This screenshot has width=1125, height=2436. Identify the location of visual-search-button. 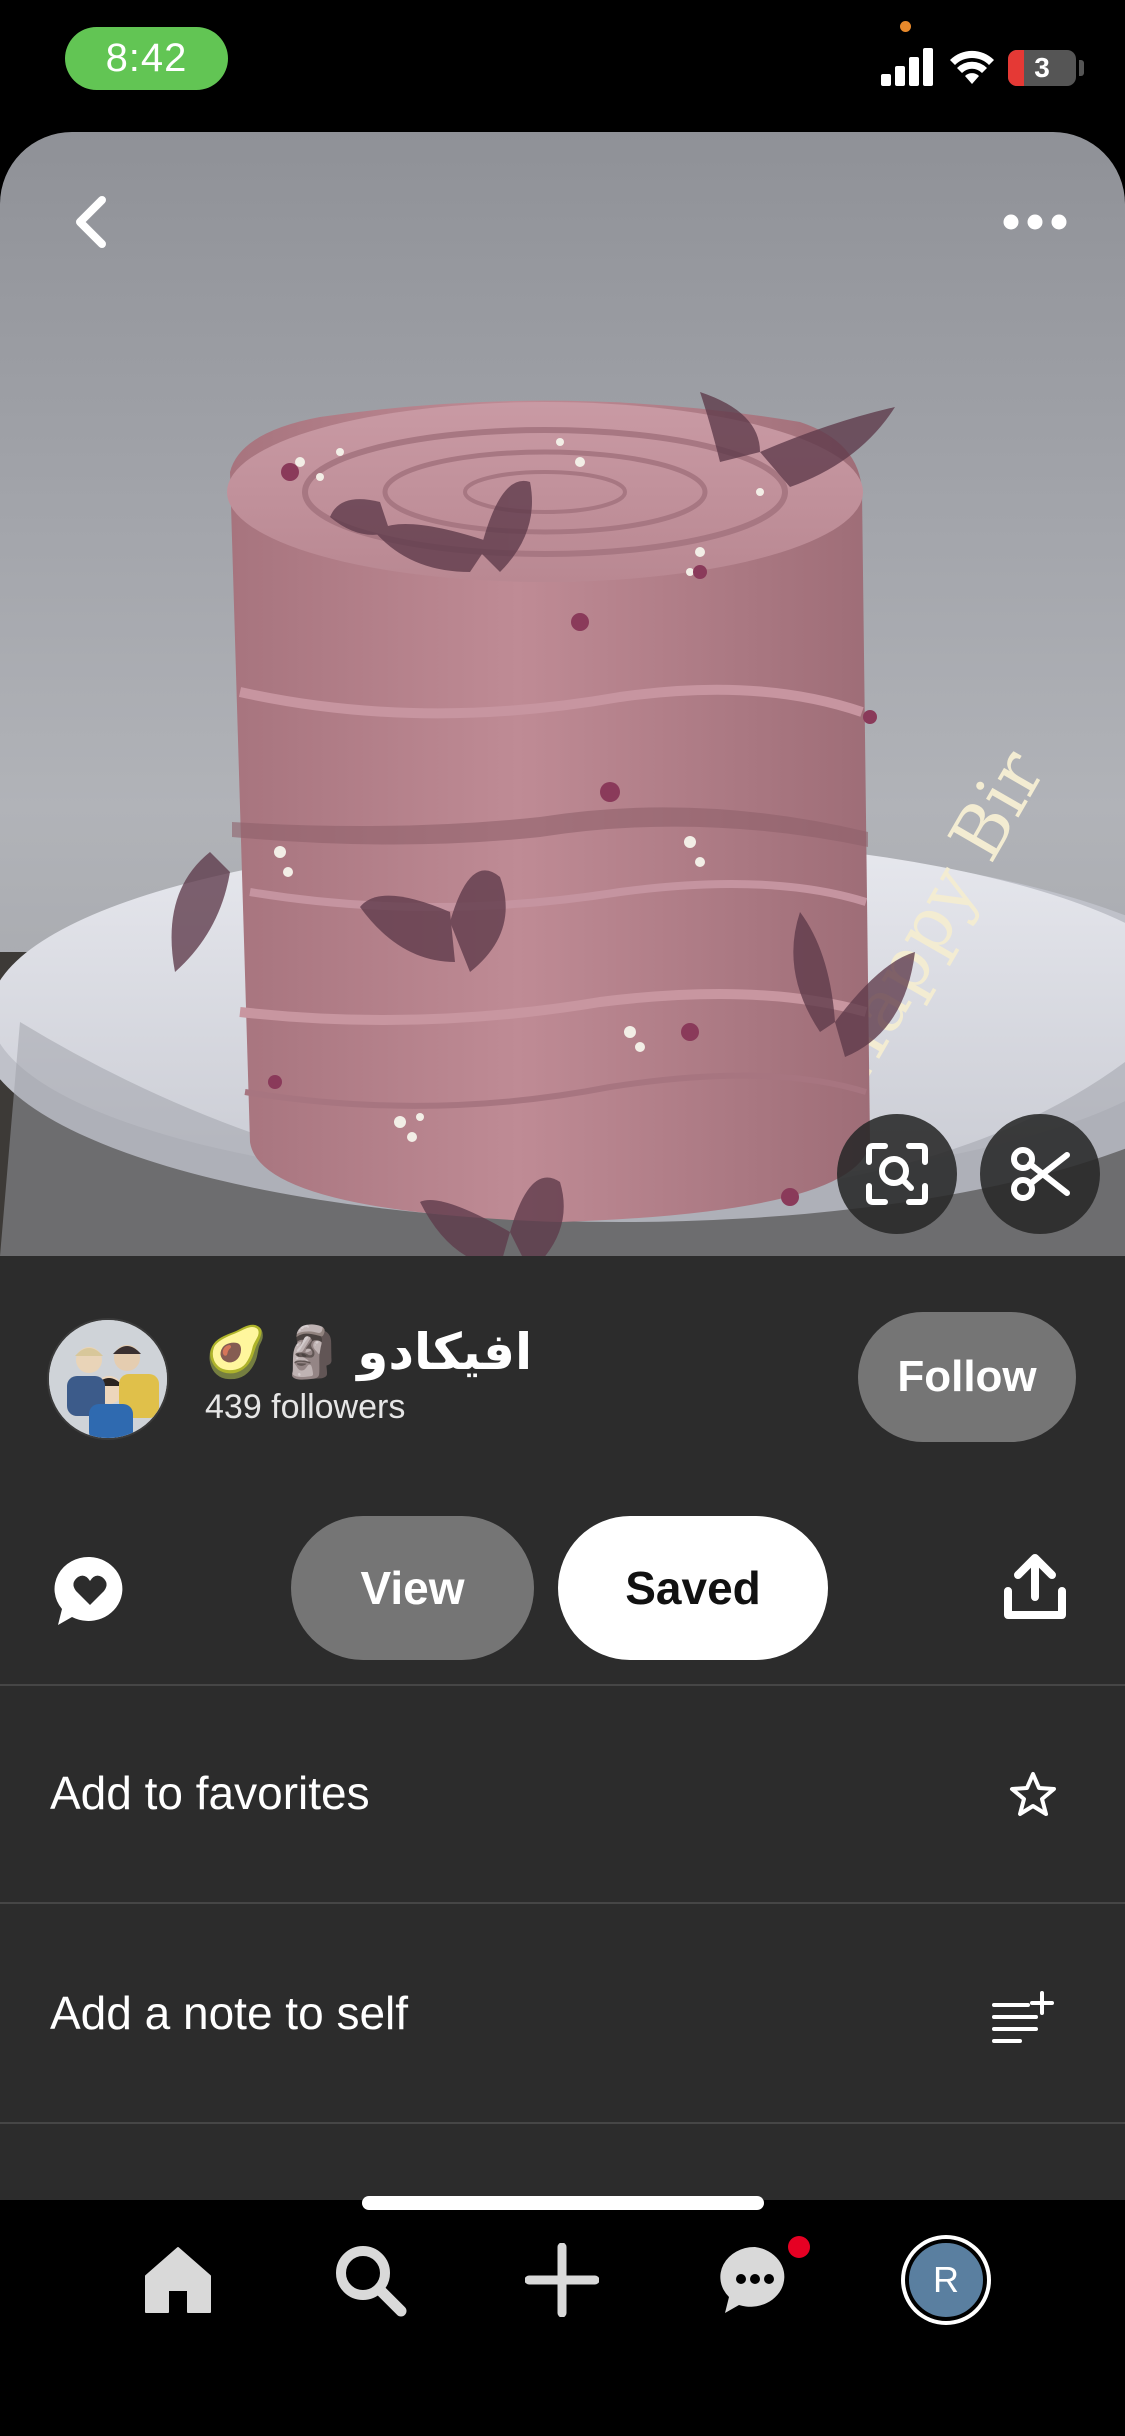
(897, 1174).